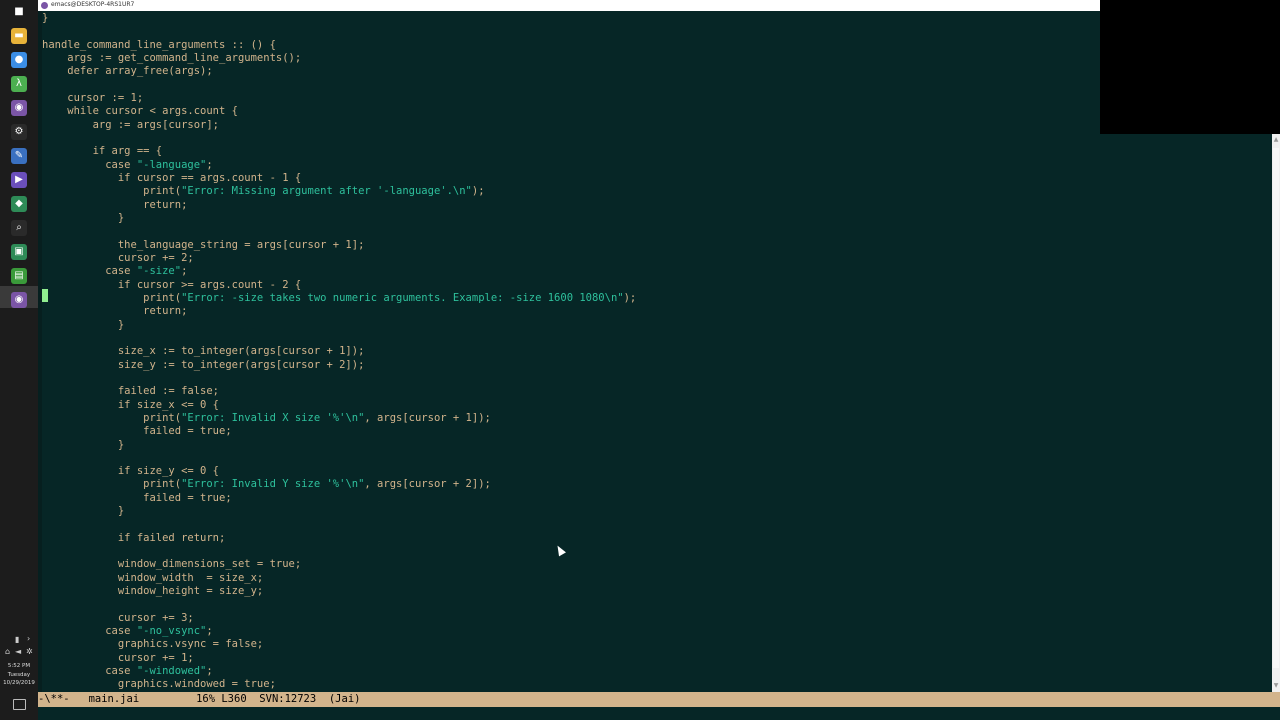 The height and width of the screenshot is (720, 1280). What do you see at coordinates (159, 271) in the screenshot?
I see `string-literal: "-size"` at bounding box center [159, 271].